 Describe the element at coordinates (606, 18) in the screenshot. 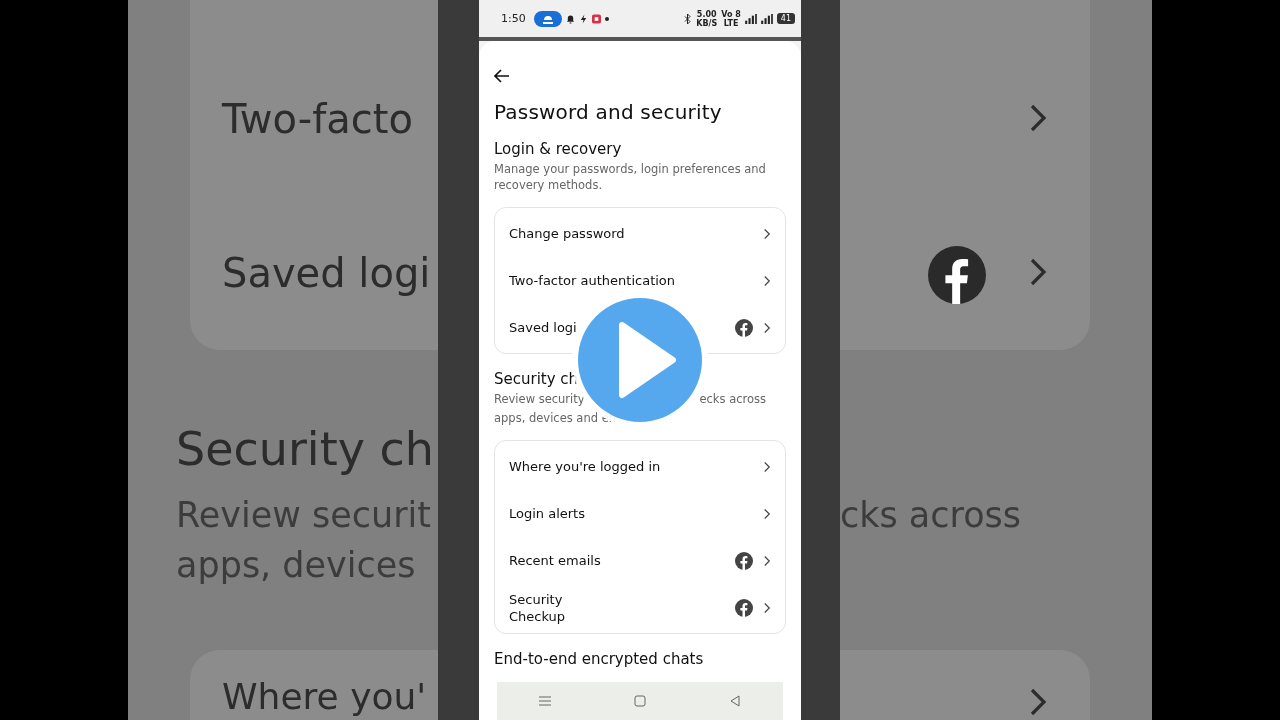

I see `dot-icon` at that location.